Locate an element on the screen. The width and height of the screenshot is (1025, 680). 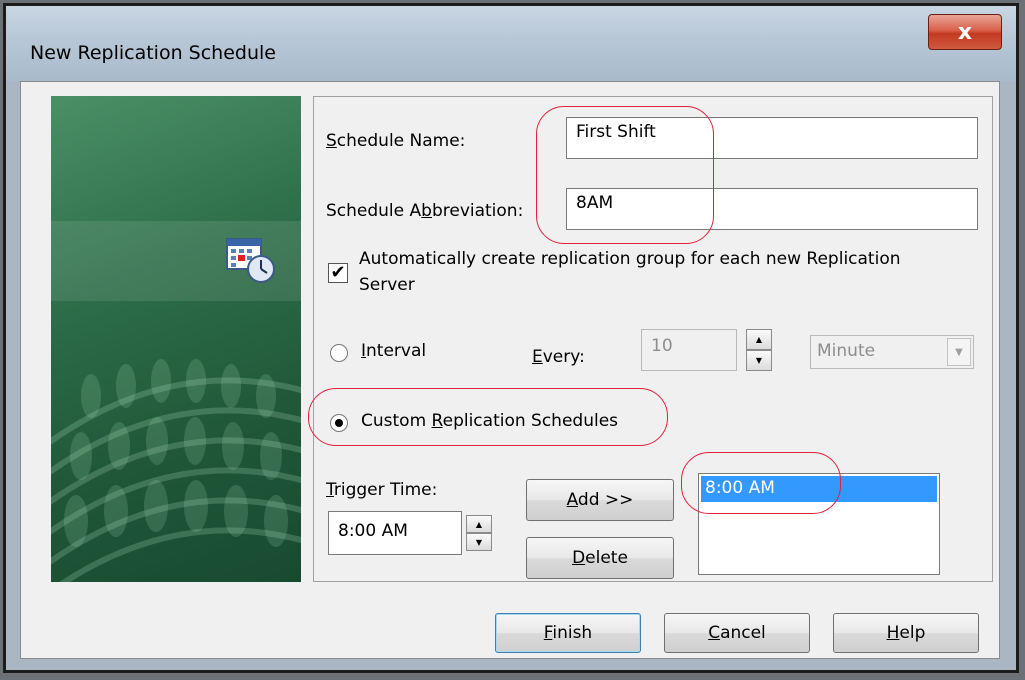
auto-create-checkbox: ✔ is located at coordinates (338, 273).